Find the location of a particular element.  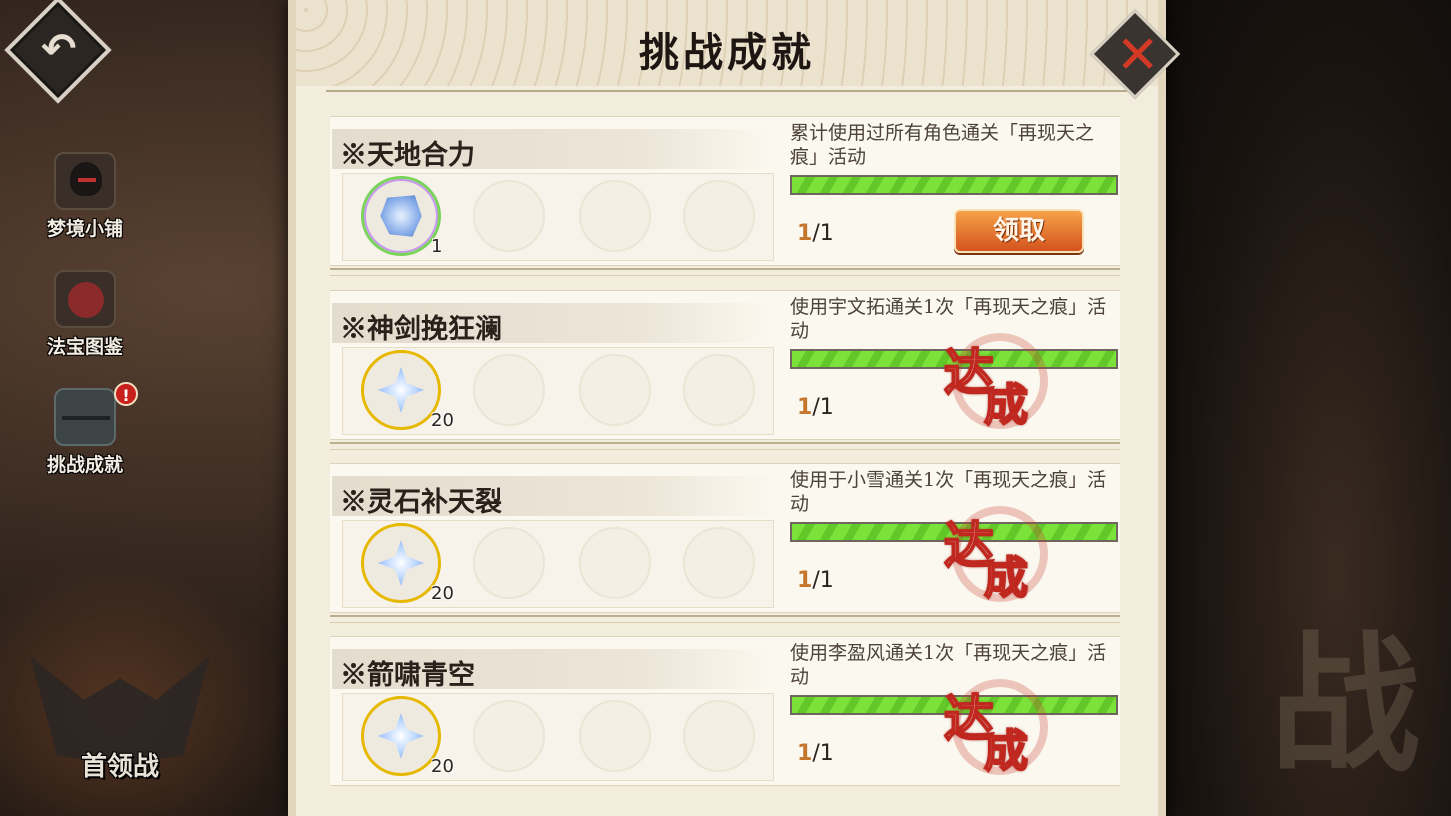

close-icon: ✕ is located at coordinates (1137, 55).